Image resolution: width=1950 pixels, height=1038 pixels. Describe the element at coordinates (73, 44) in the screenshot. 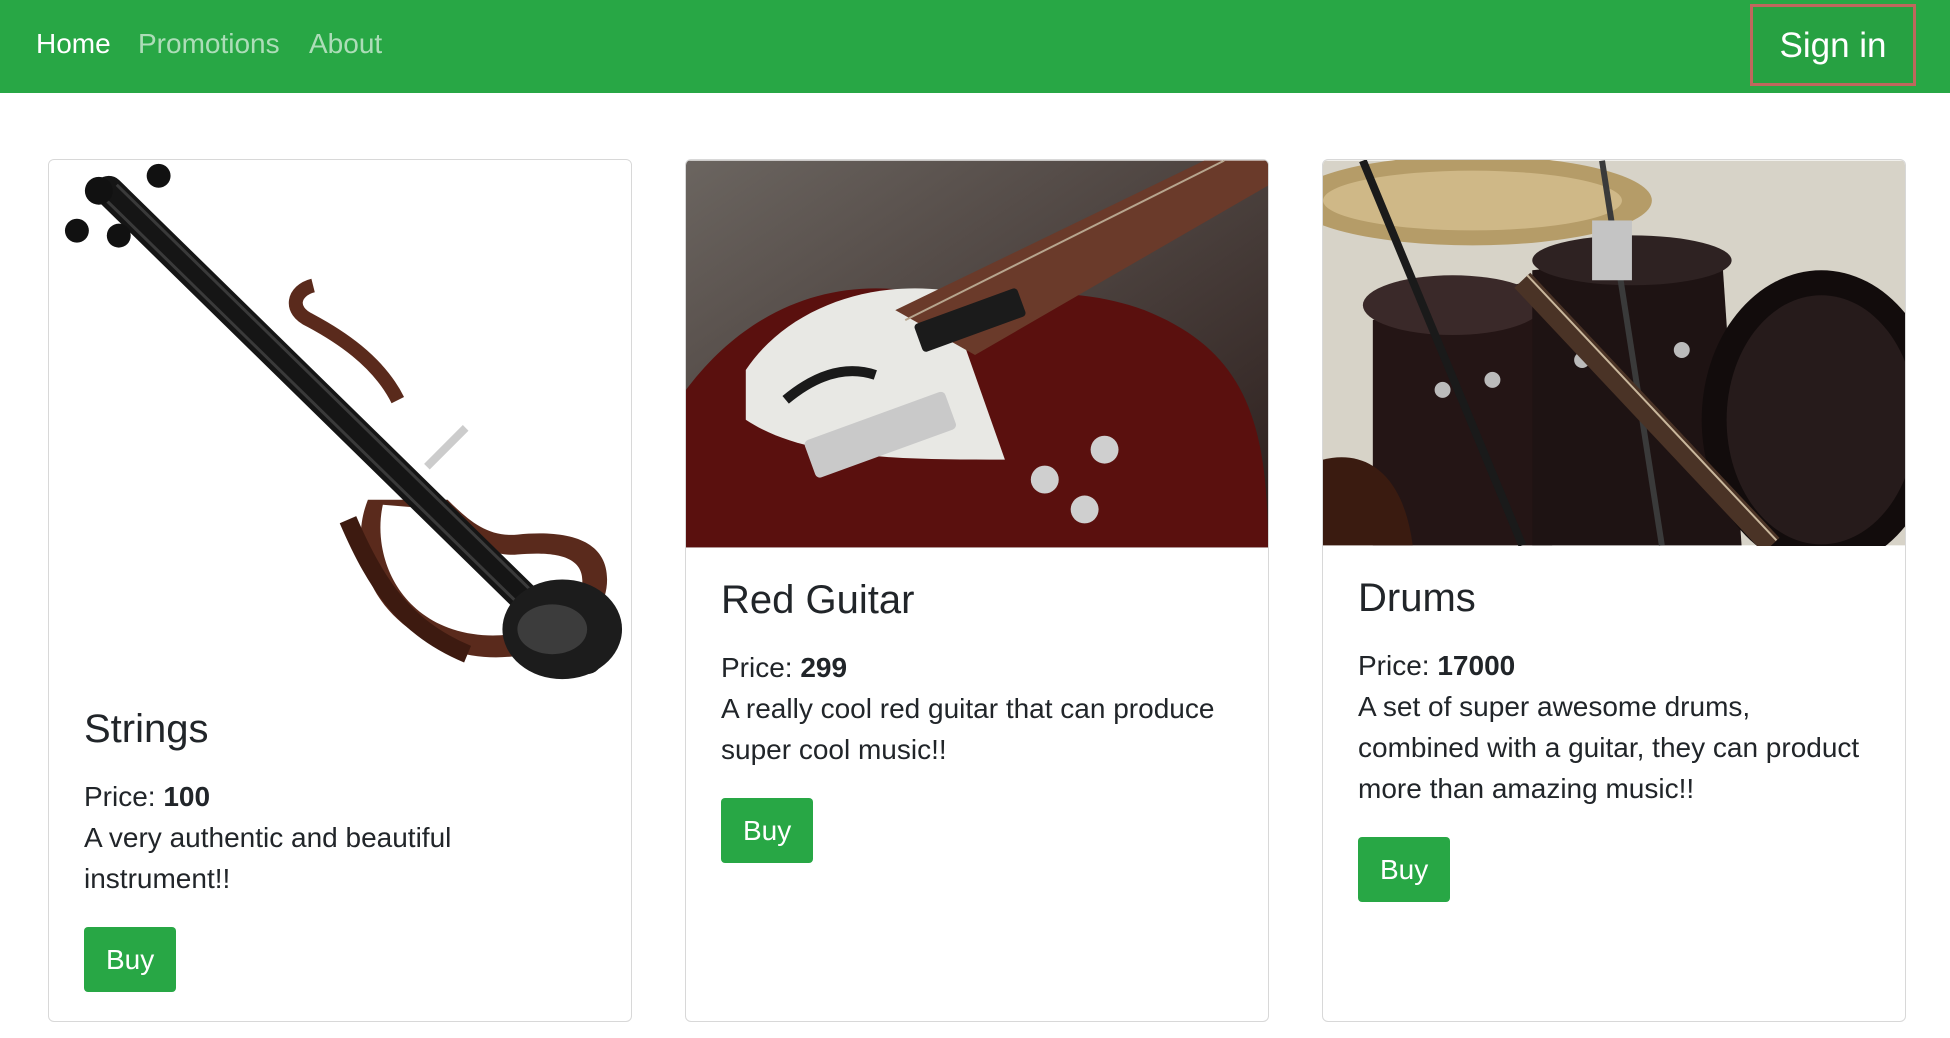

I see `nav-home-link: Home` at that location.